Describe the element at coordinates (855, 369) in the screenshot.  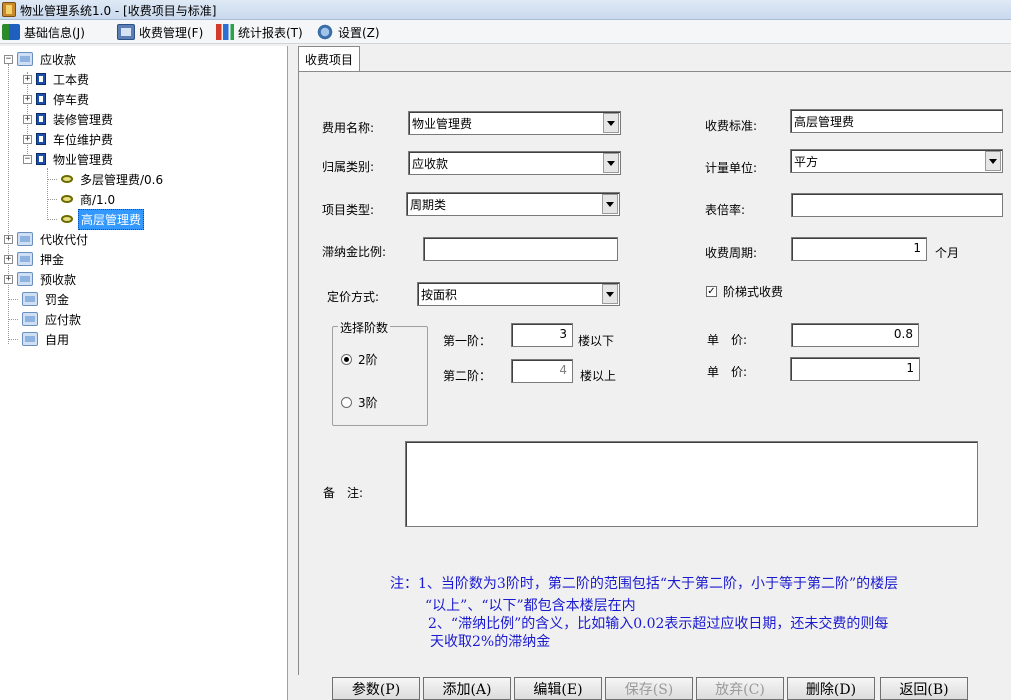
I see `price2-input: 1` at that location.